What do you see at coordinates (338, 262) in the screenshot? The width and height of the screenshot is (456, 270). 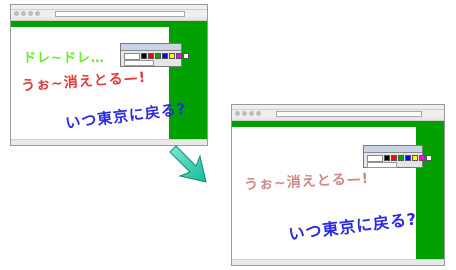 I see `status-bar` at bounding box center [338, 262].